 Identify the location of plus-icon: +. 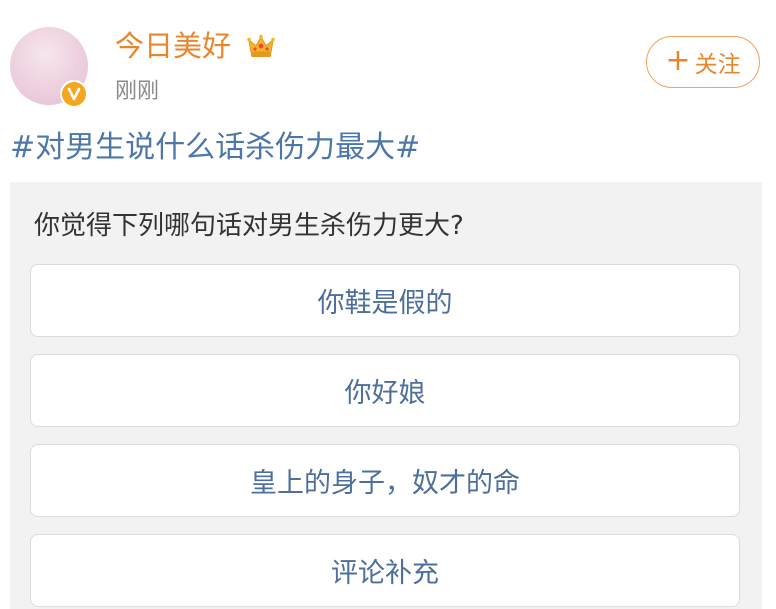
(678, 60).